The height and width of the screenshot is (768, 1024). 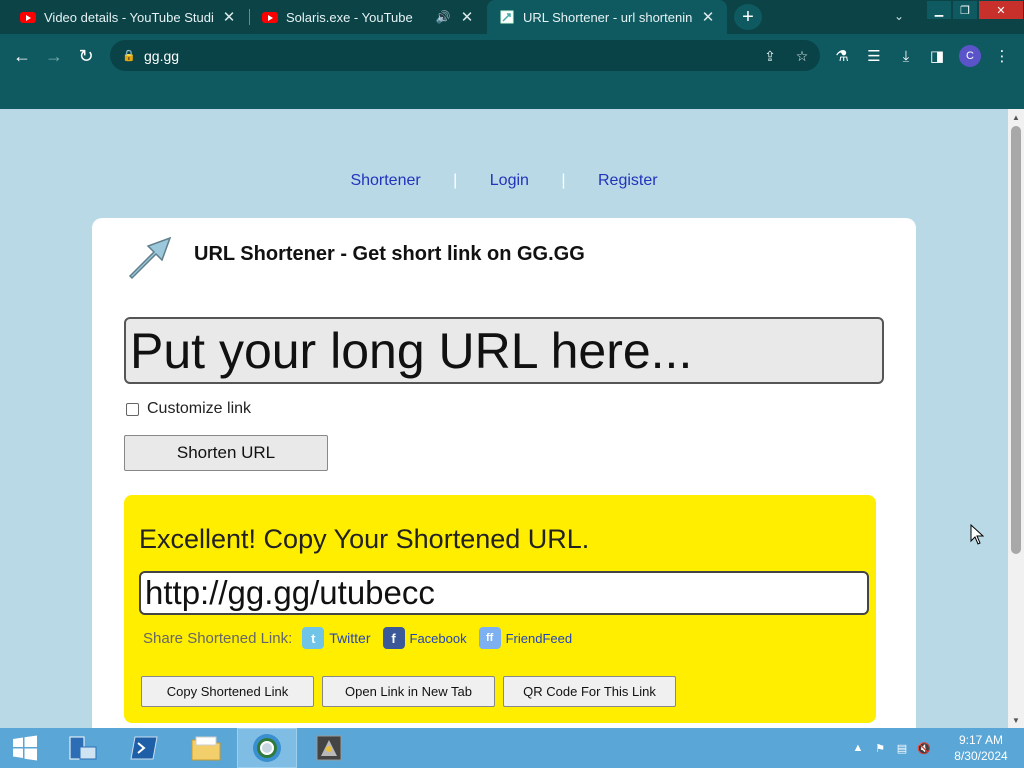 I want to click on qr-code-button: QR Code For This Link, so click(x=589, y=691).